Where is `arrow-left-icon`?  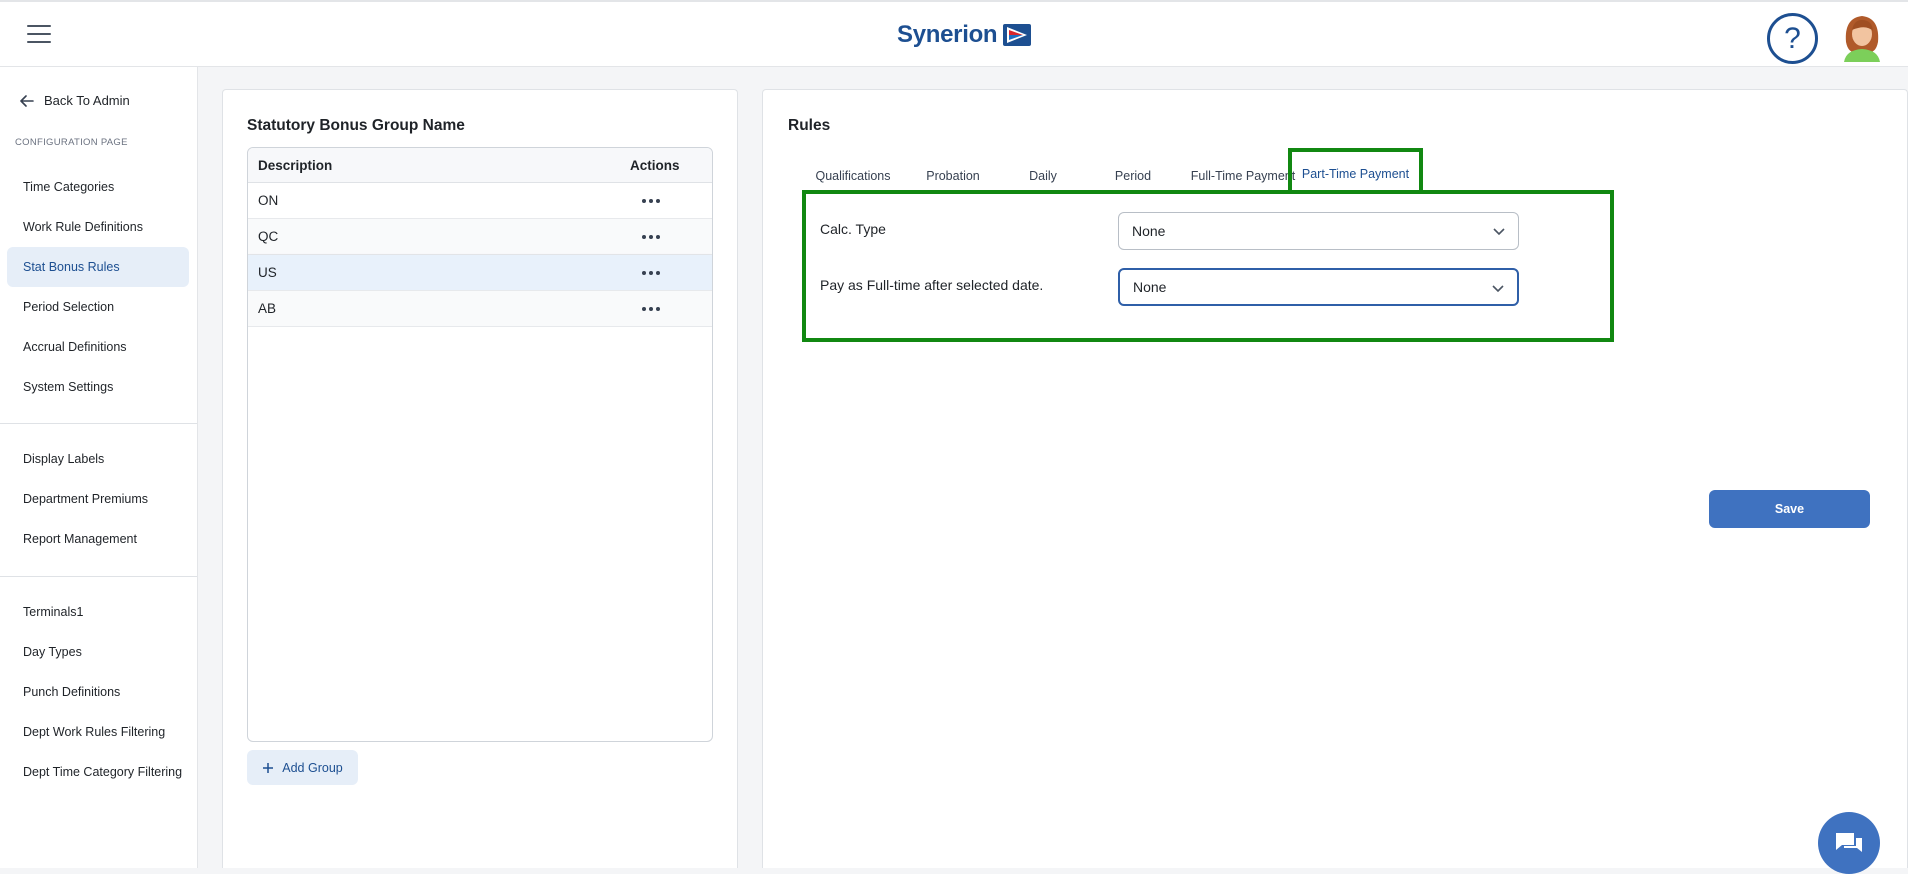 arrow-left-icon is located at coordinates (27, 100).